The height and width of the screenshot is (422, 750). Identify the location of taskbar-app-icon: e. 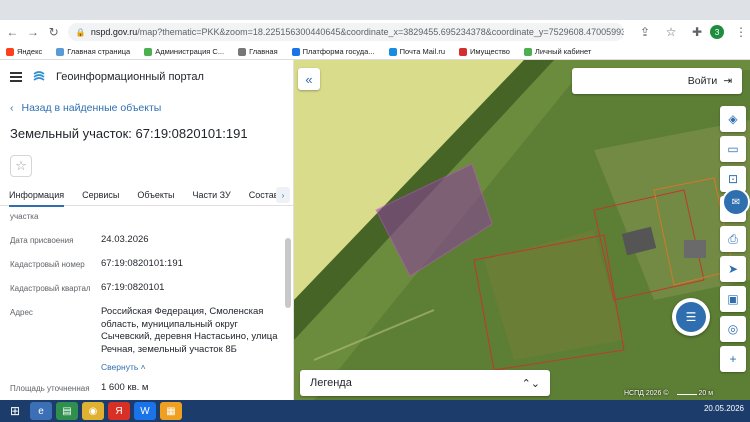
(41, 411).